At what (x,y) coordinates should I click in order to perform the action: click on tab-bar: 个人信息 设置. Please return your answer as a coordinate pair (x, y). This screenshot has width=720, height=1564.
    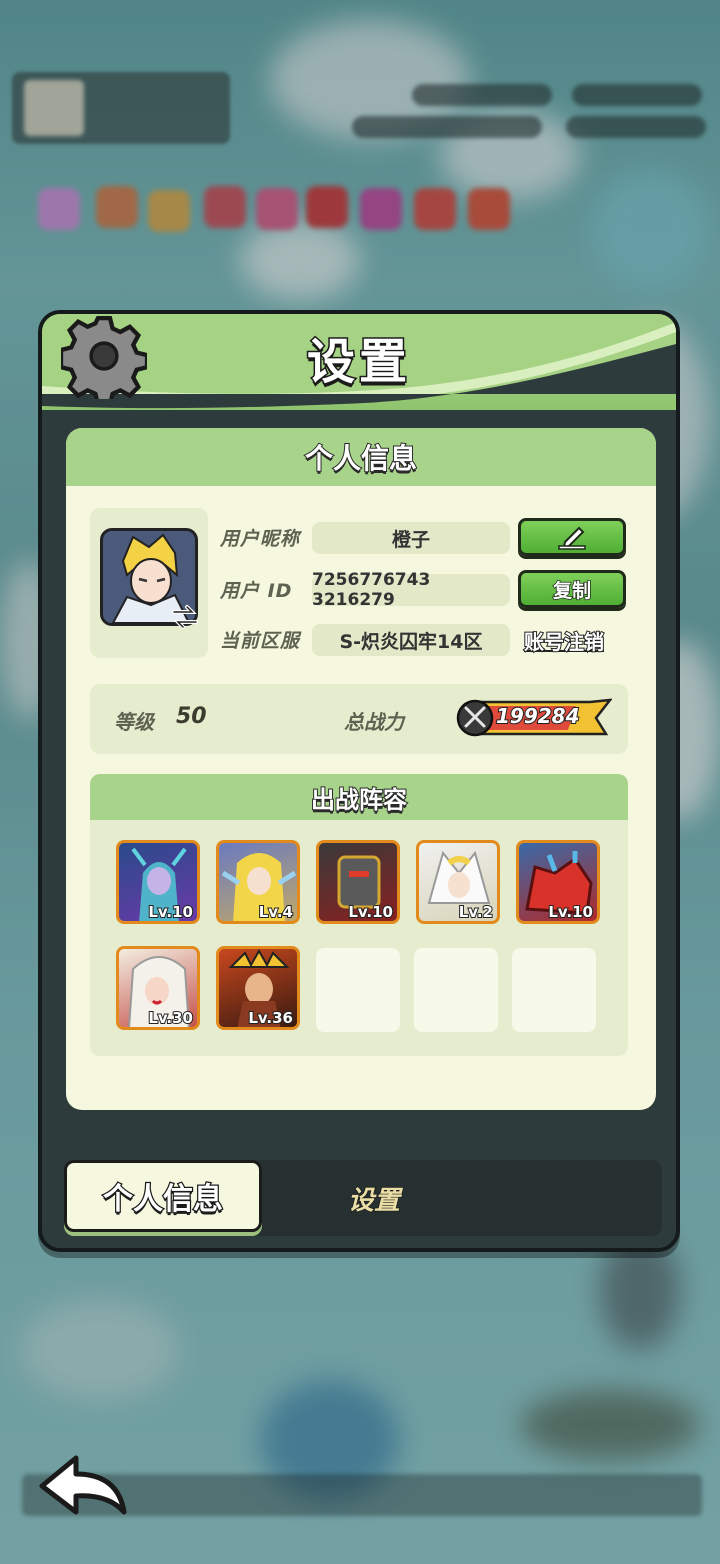
    Looking at the image, I should click on (363, 1198).